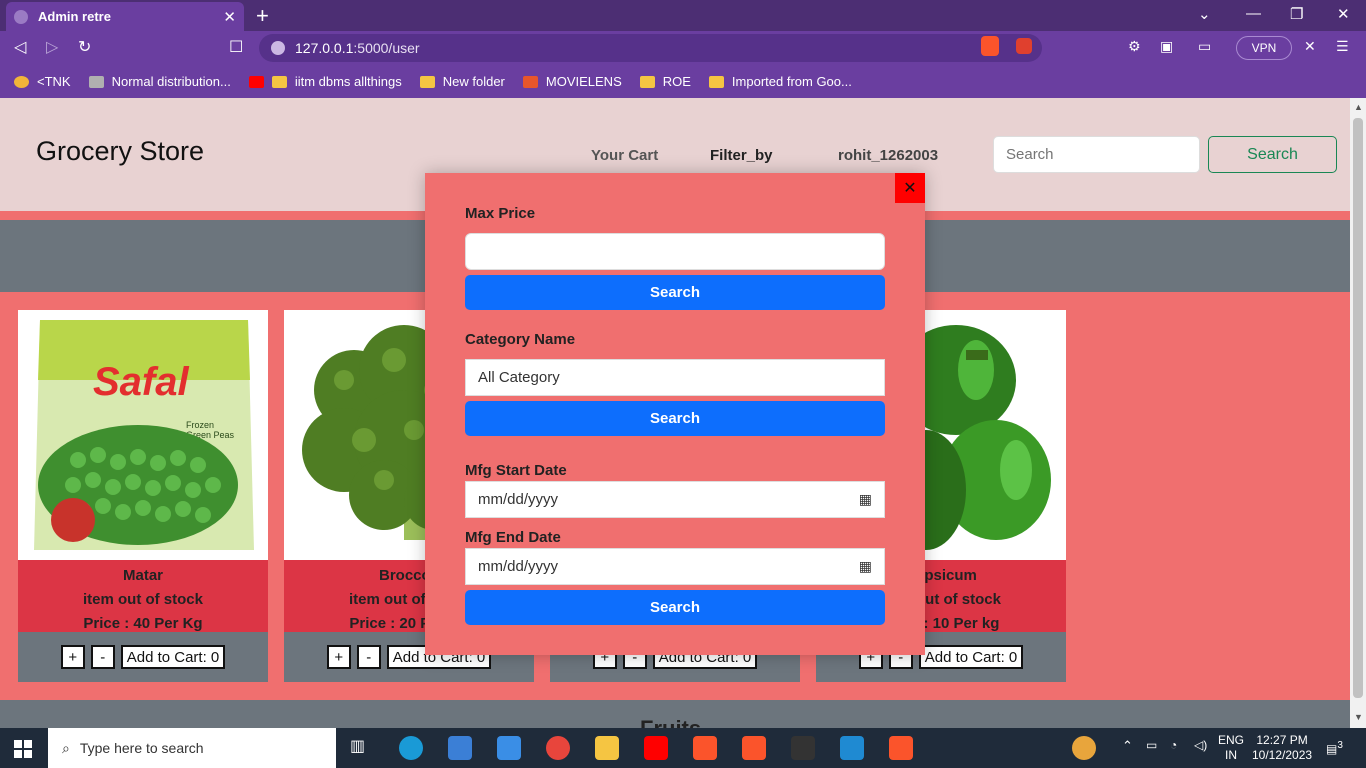  What do you see at coordinates (665, 81) in the screenshot?
I see `bookmark-item: ROE` at bounding box center [665, 81].